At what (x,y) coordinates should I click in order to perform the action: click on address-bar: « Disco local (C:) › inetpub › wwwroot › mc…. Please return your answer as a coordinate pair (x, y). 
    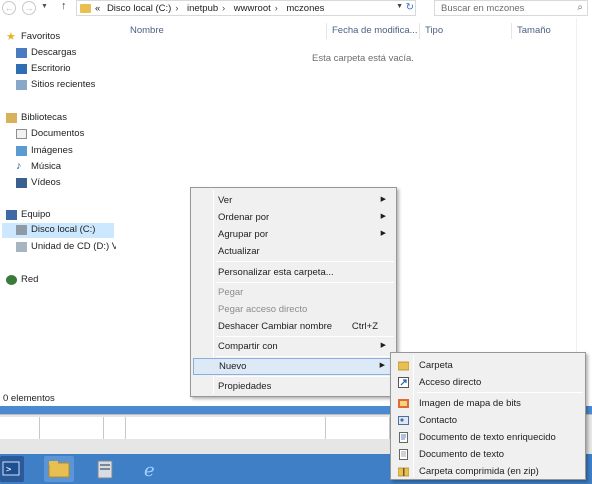
    Looking at the image, I should click on (246, 8).